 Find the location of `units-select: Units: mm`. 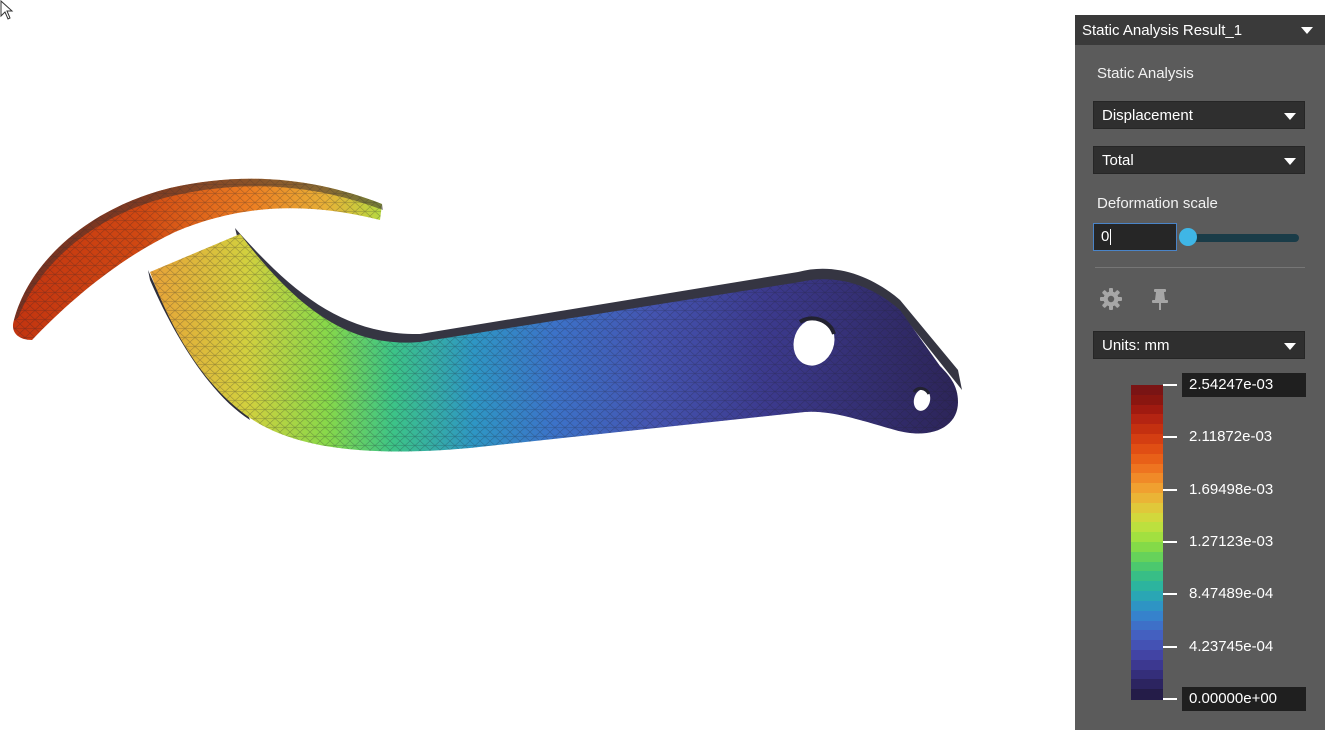

units-select: Units: mm is located at coordinates (1199, 345).